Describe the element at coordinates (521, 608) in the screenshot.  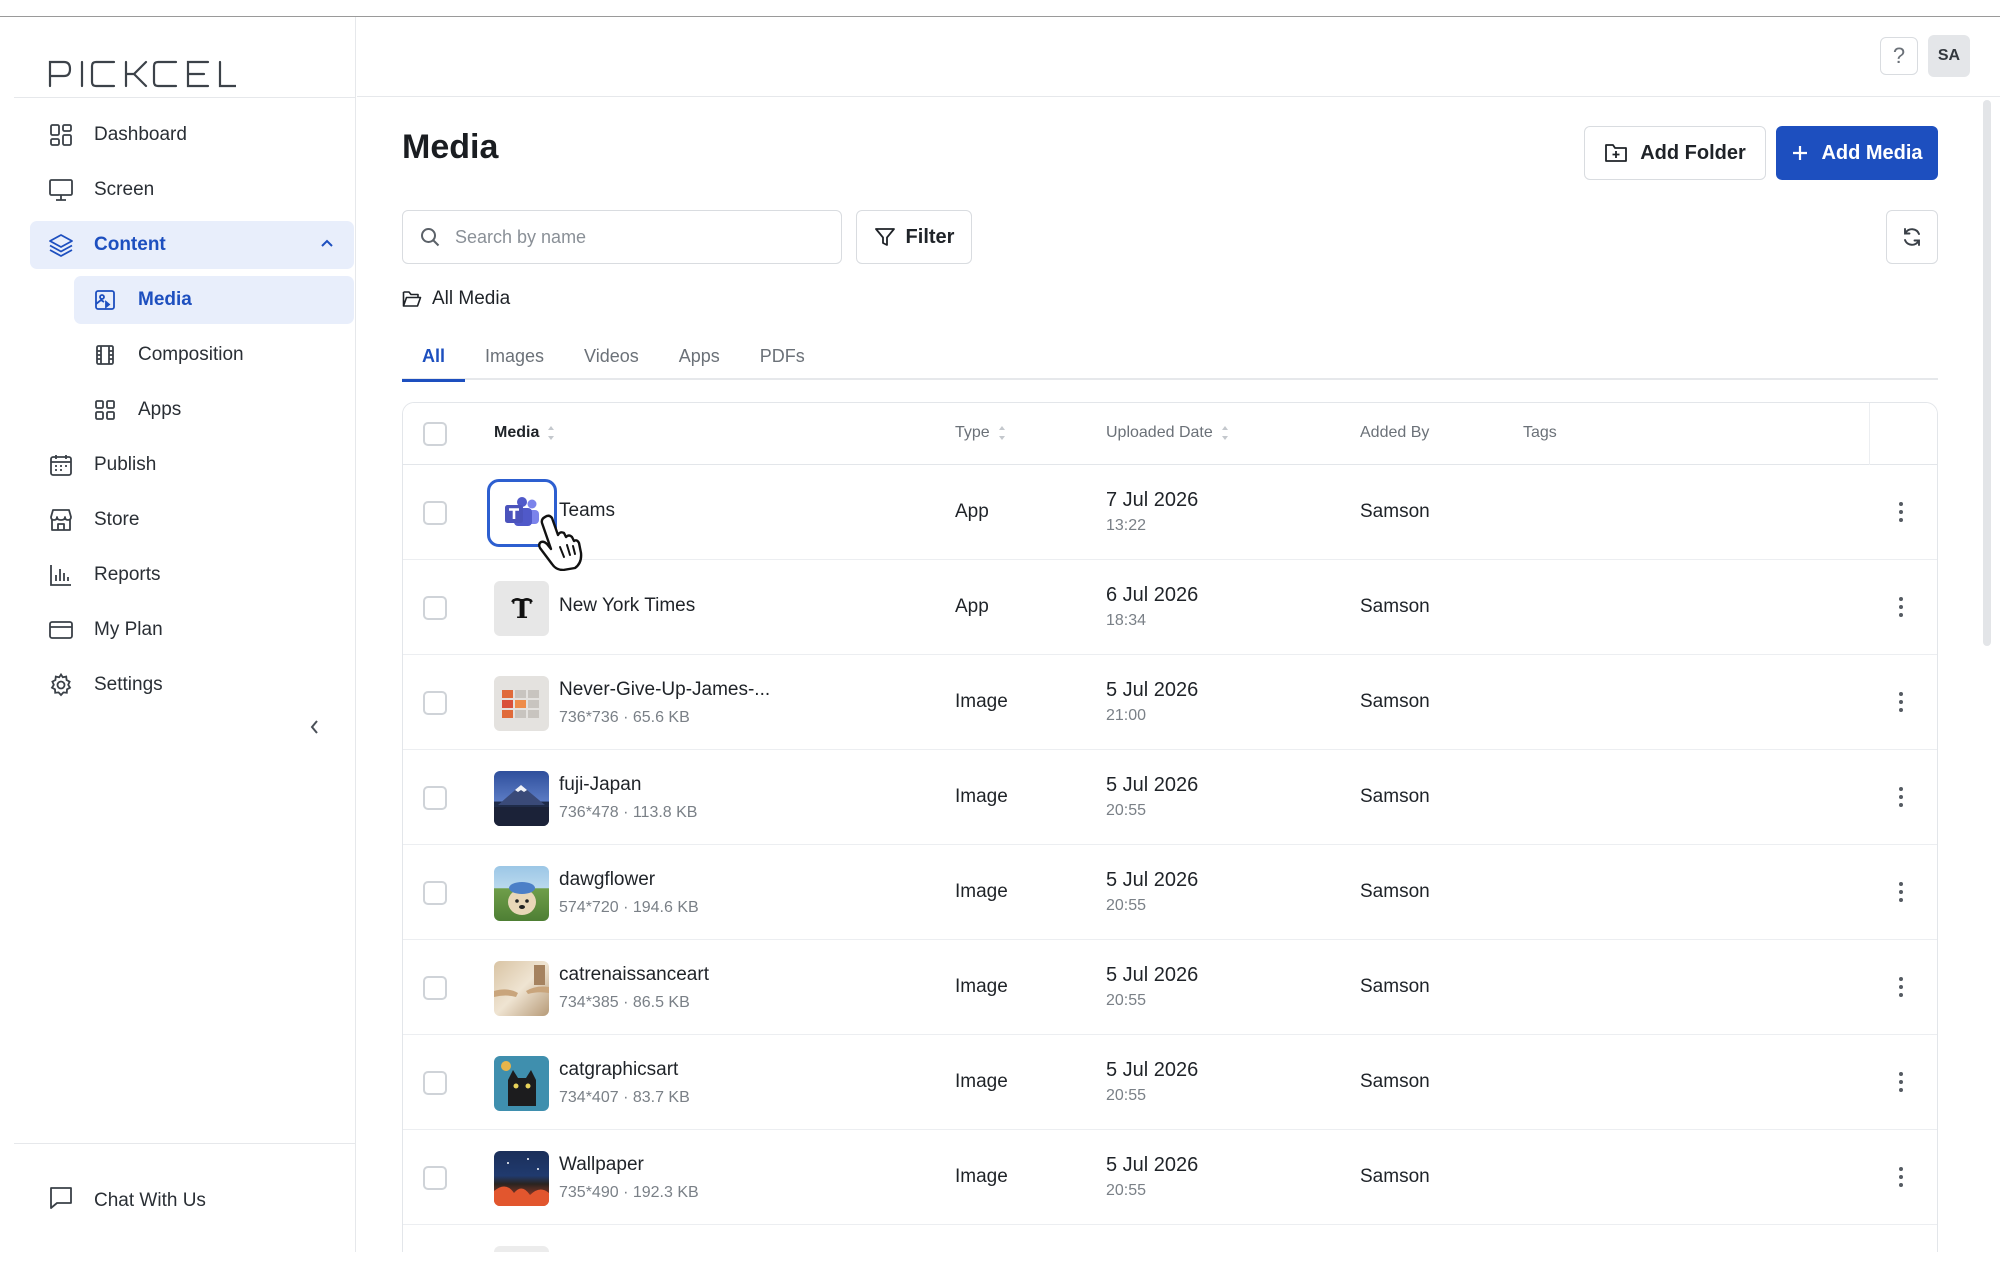
I see `media-thumbnail: T` at that location.